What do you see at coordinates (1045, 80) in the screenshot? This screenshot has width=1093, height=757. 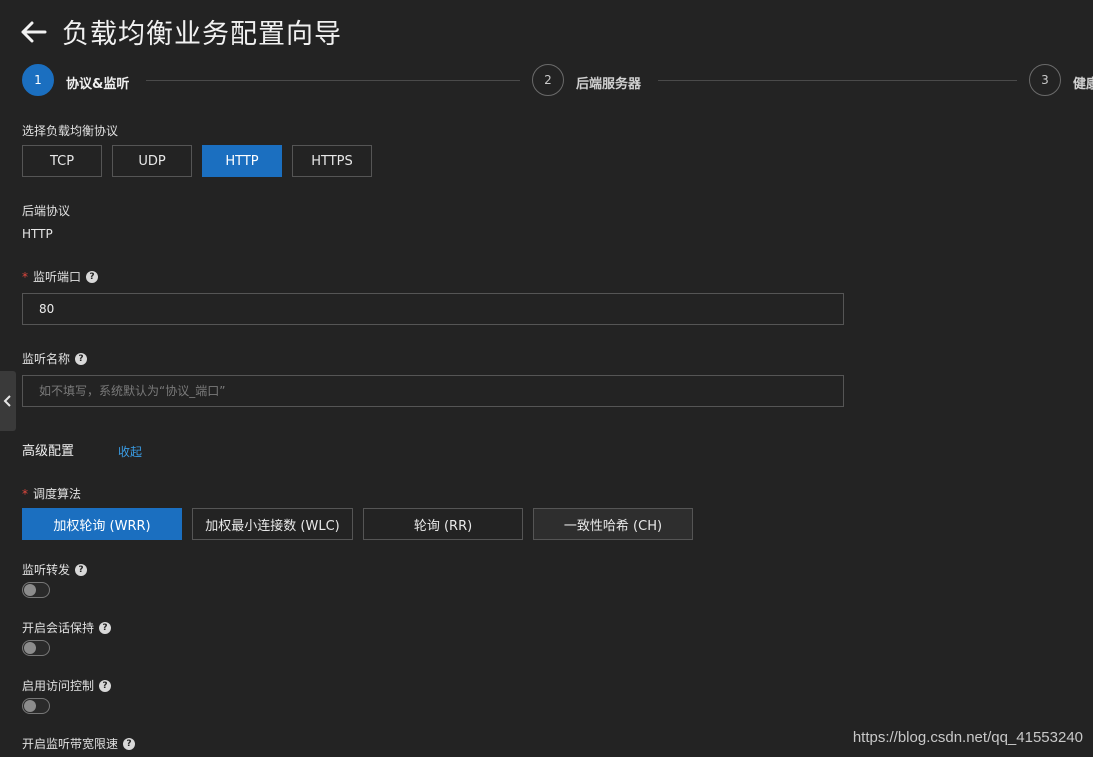 I see `step-3-circle: 3` at bounding box center [1045, 80].